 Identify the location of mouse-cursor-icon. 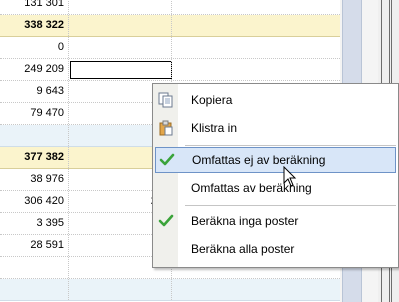
(290, 176).